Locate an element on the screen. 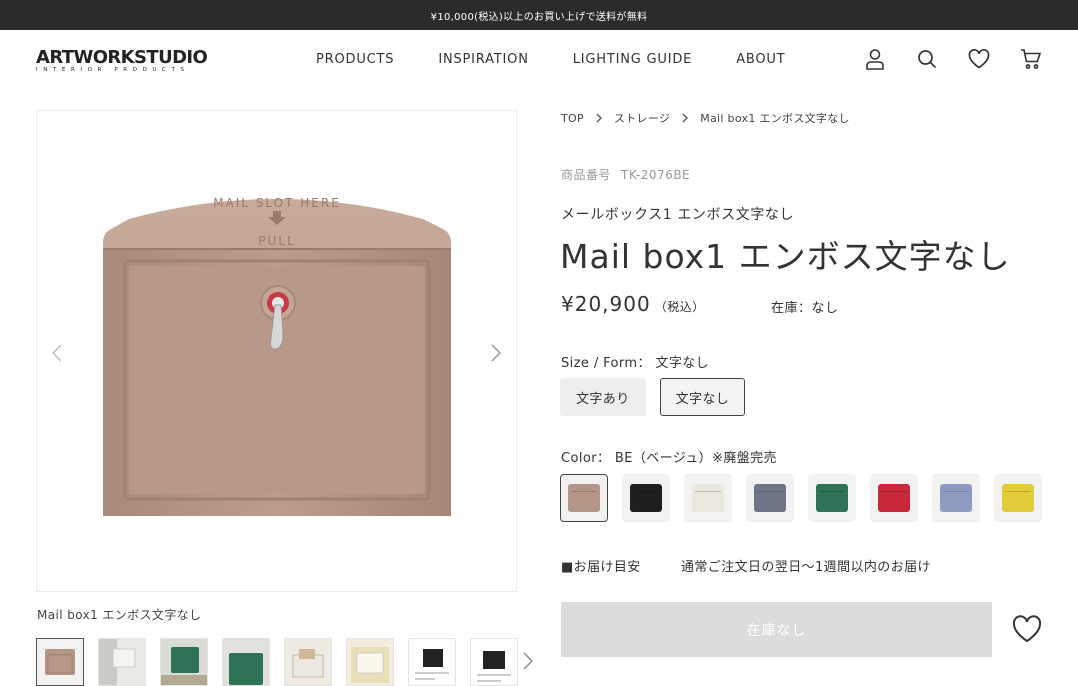  delivery-value: 通常ご注文日の翌日〜1週間以内のお届け is located at coordinates (806, 567).